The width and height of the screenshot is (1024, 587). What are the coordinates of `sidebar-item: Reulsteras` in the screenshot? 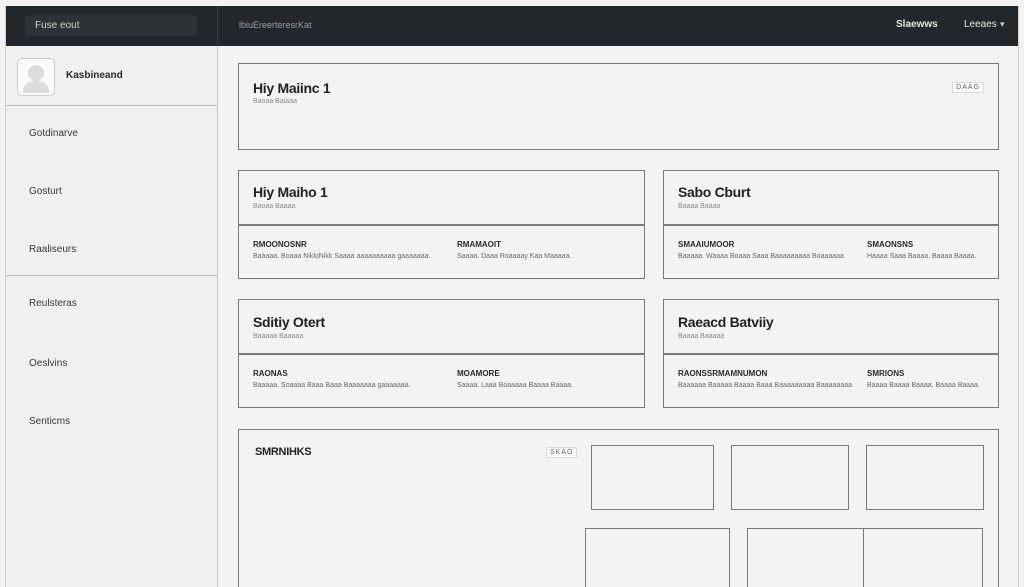 It's located at (53, 303).